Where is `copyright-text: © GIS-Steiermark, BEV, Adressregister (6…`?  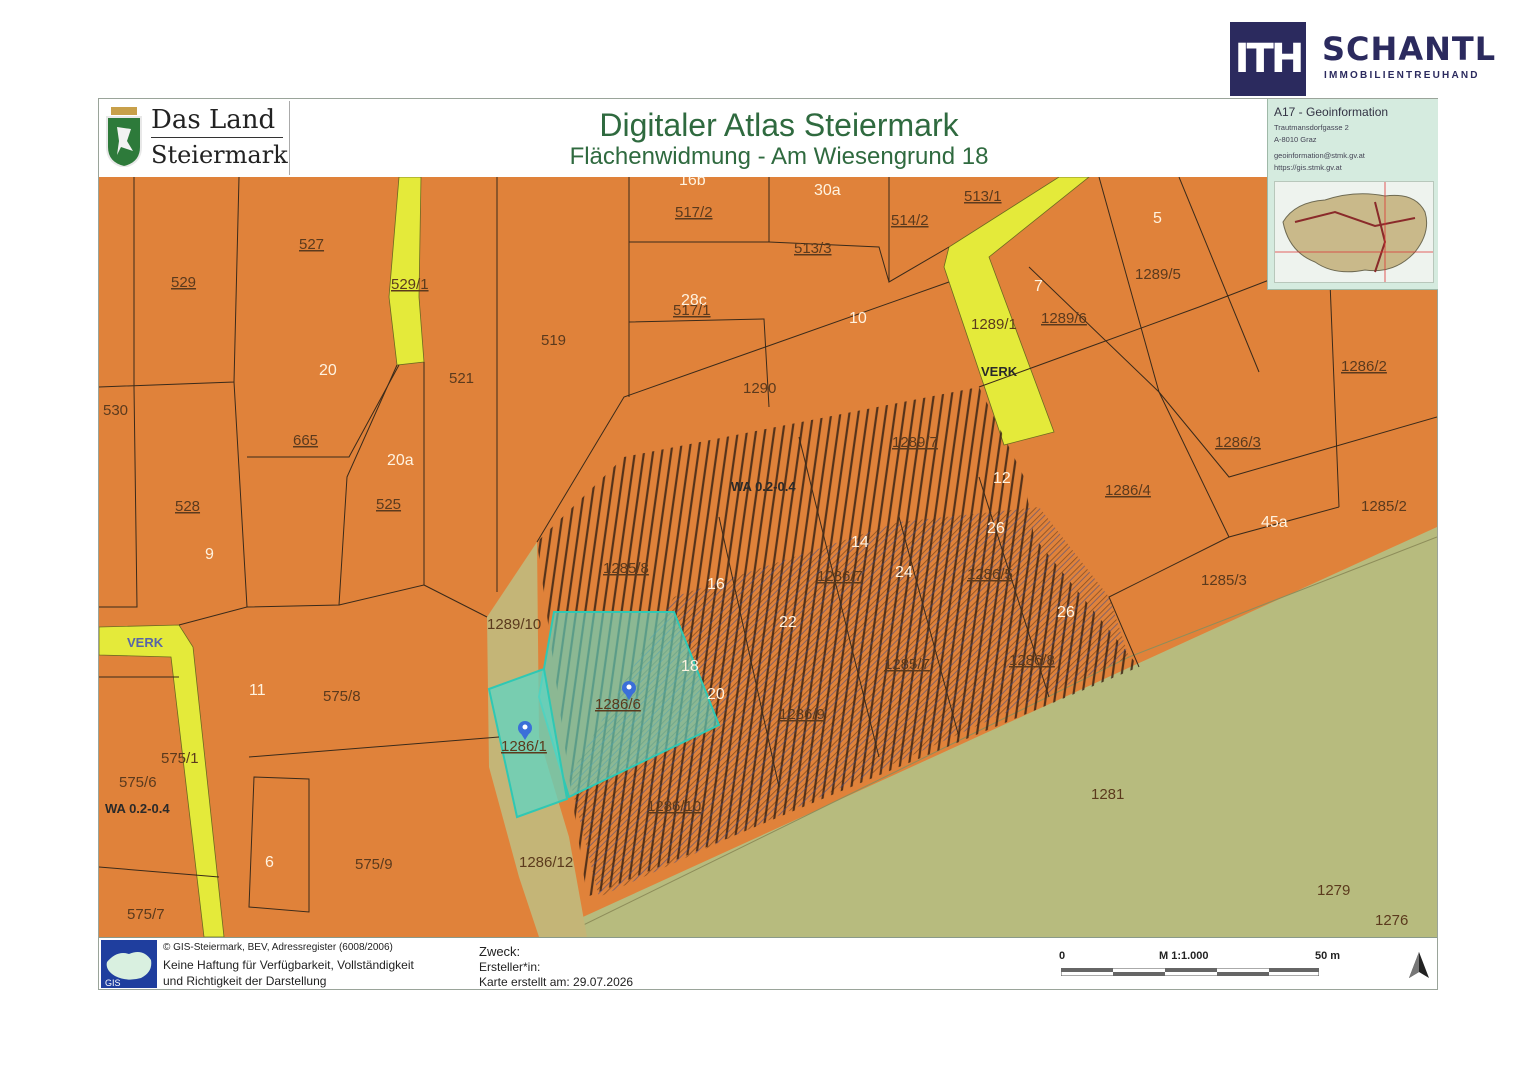
copyright-text: © GIS-Steiermark, BEV, Adressregister (6… is located at coordinates (278, 947).